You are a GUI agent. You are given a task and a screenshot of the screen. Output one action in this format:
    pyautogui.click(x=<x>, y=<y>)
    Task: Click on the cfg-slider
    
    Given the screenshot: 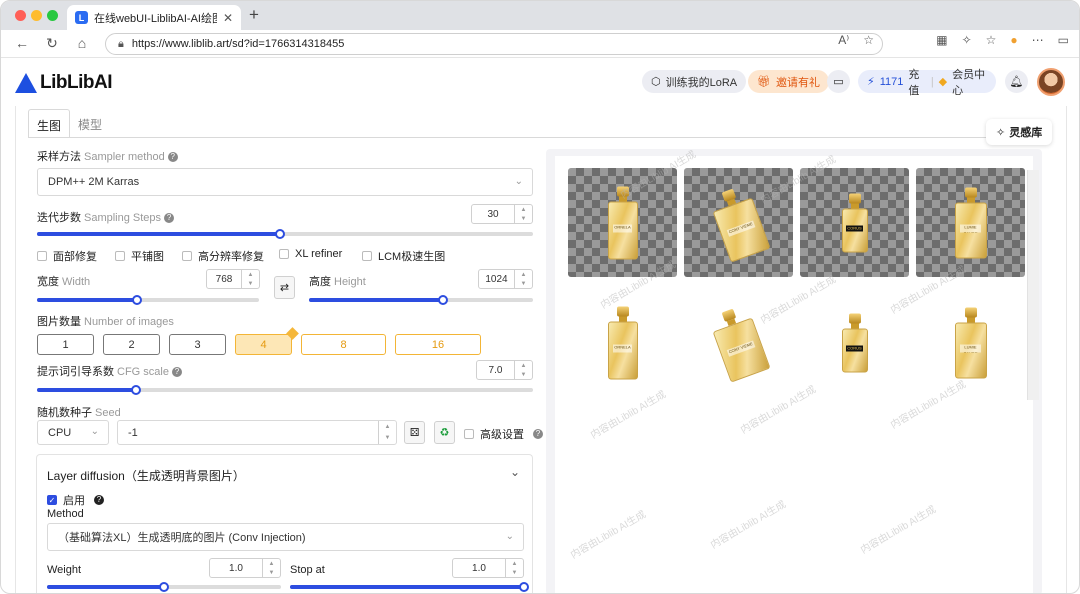 What is the action you would take?
    pyautogui.click(x=285, y=390)
    